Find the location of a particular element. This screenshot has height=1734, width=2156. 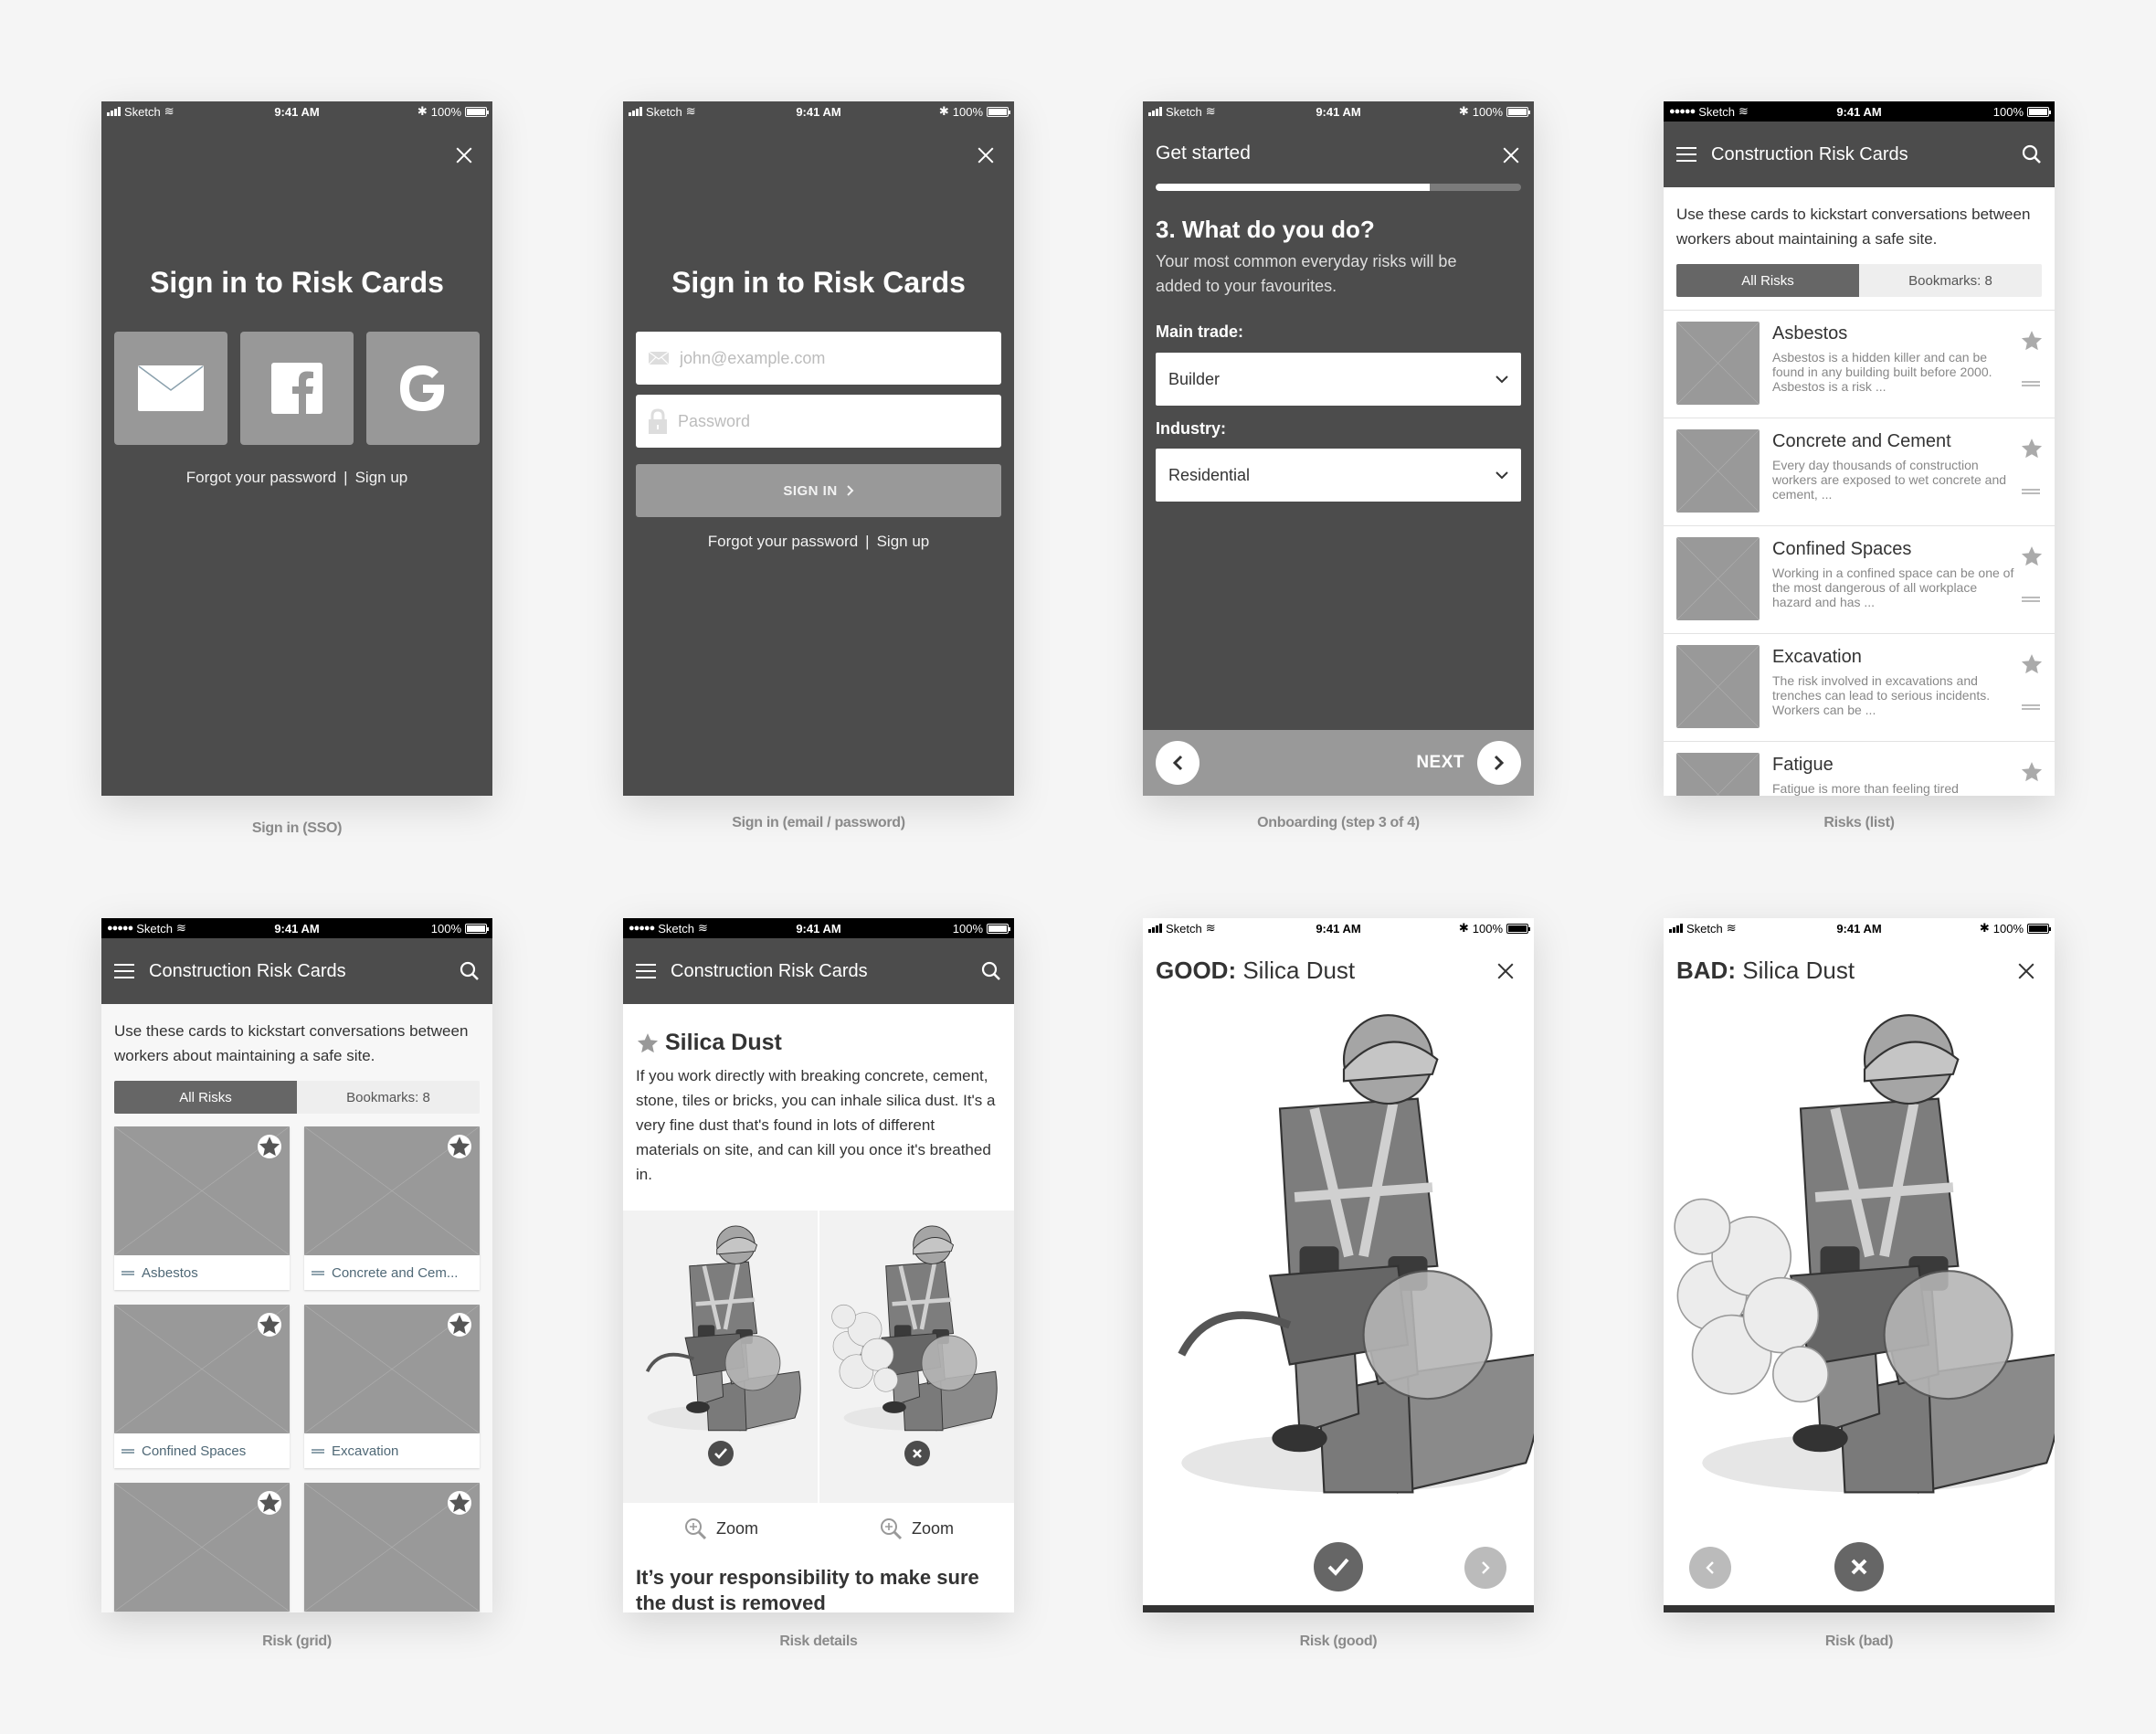

carrier-label: Sketch is located at coordinates (154, 928).